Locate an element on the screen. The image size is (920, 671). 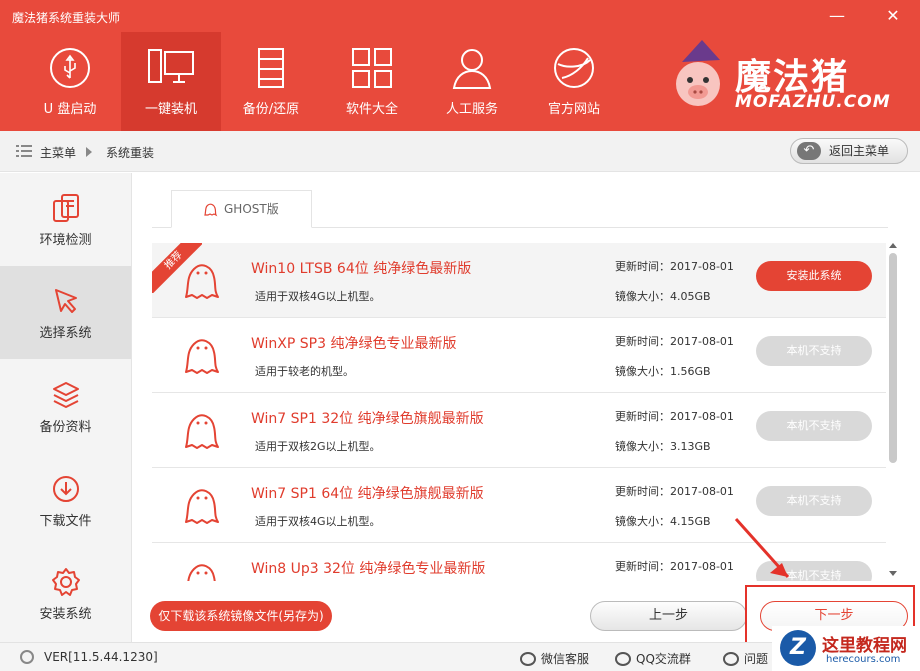
nav-label: 一键装机 is located at coordinates (170, 109).